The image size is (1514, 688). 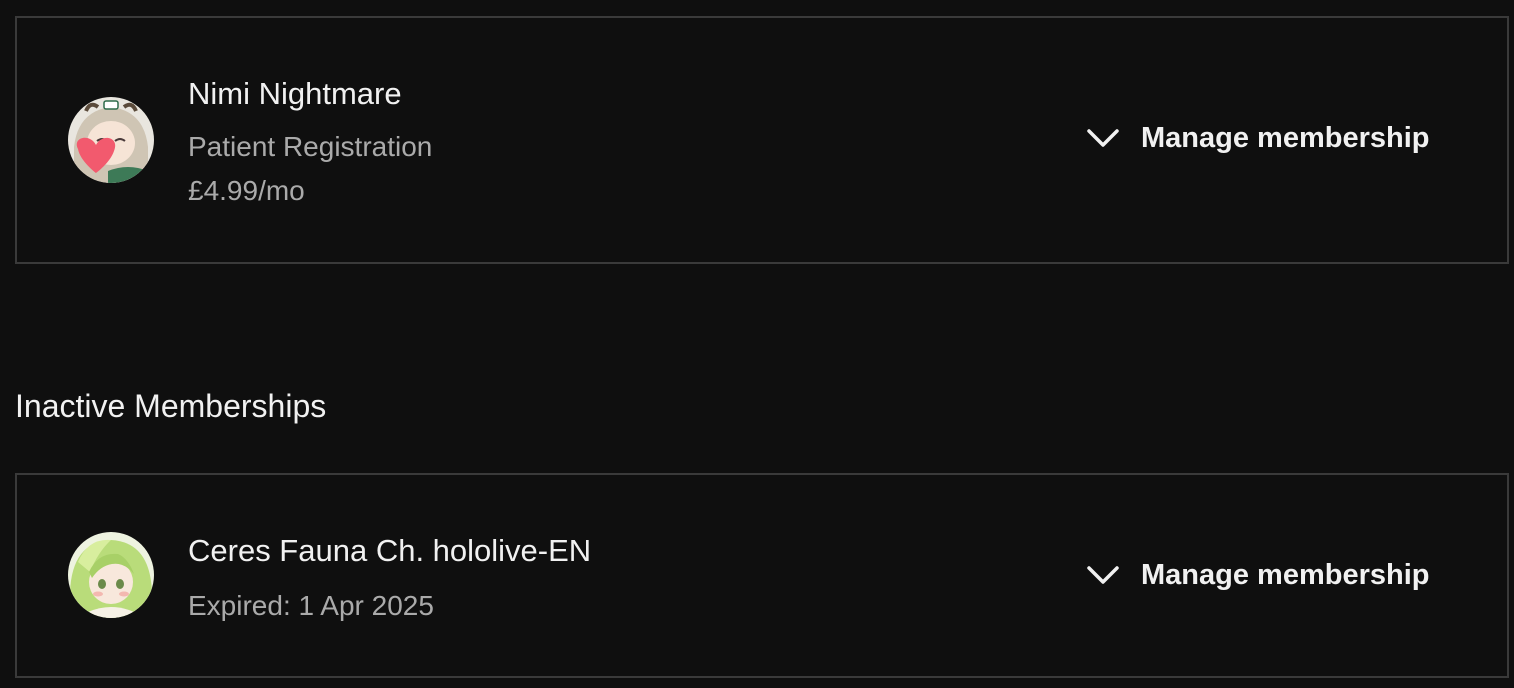 I want to click on membership-tier: Patient Registration, so click(x=310, y=146).